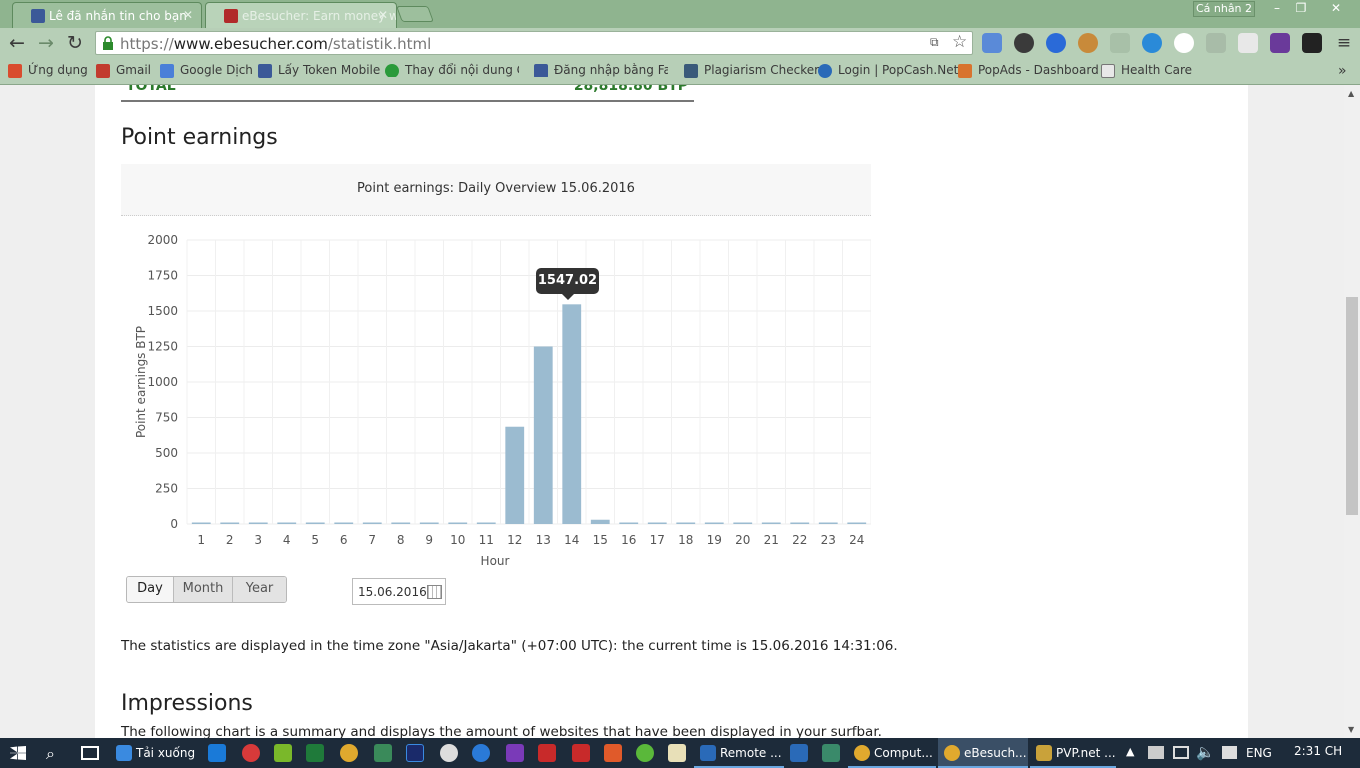  What do you see at coordinates (155, 753) in the screenshot?
I see `taskbar-app-downloads: Tải xuống` at bounding box center [155, 753].